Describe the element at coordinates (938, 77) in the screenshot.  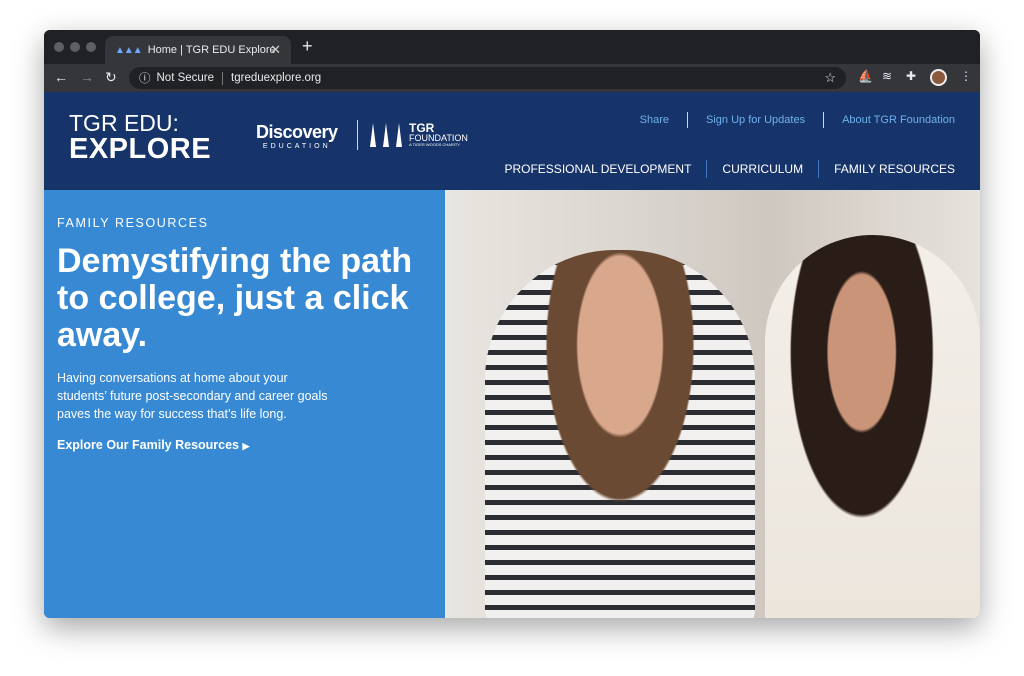
I see `profile-avatar` at that location.